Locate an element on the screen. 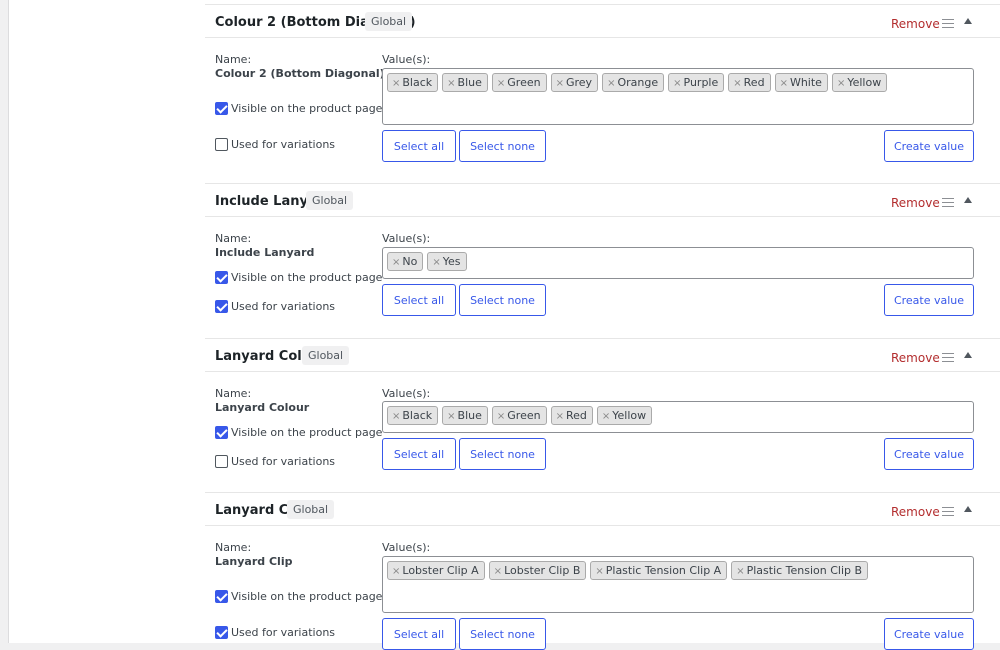 This screenshot has width=1000, height=650. value-chip: × Grey is located at coordinates (574, 82).